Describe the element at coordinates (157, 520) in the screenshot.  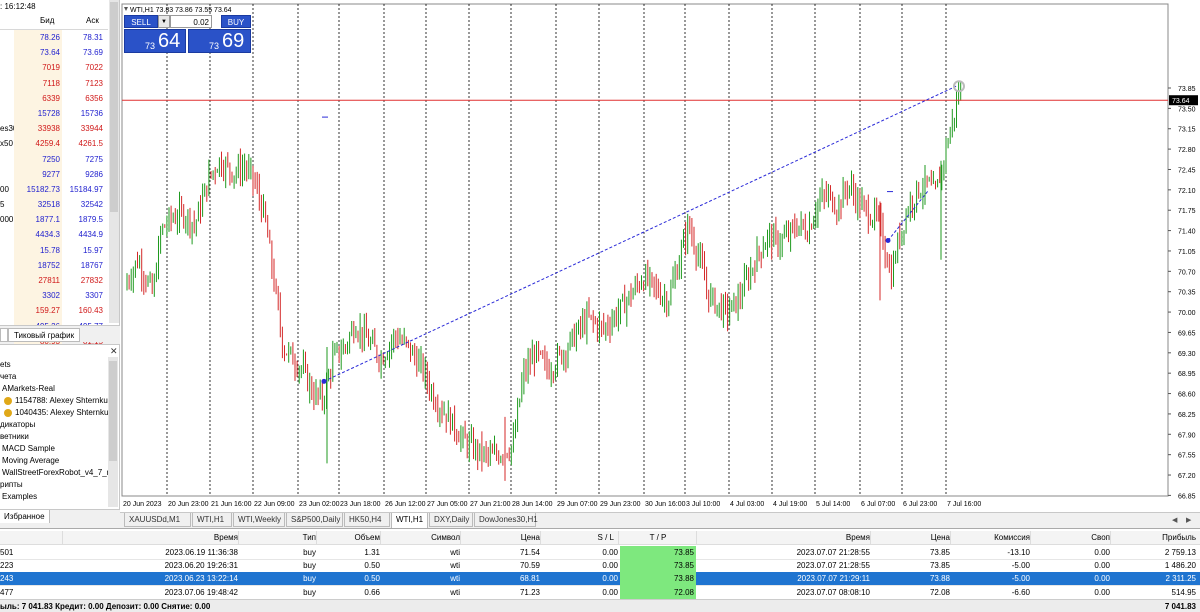
I see `chart-tab: XAUUSDd,M1` at that location.